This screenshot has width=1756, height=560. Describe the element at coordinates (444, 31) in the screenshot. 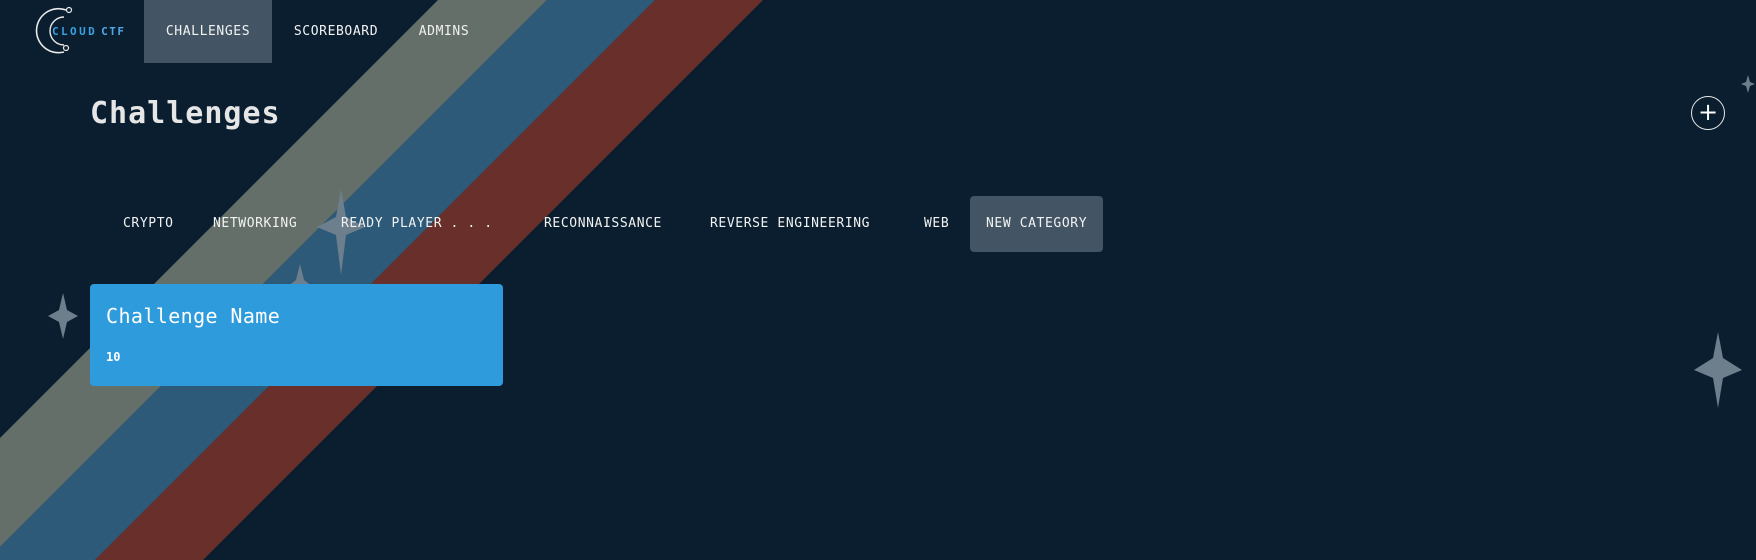

I see `nav-admins: ADMINS` at that location.